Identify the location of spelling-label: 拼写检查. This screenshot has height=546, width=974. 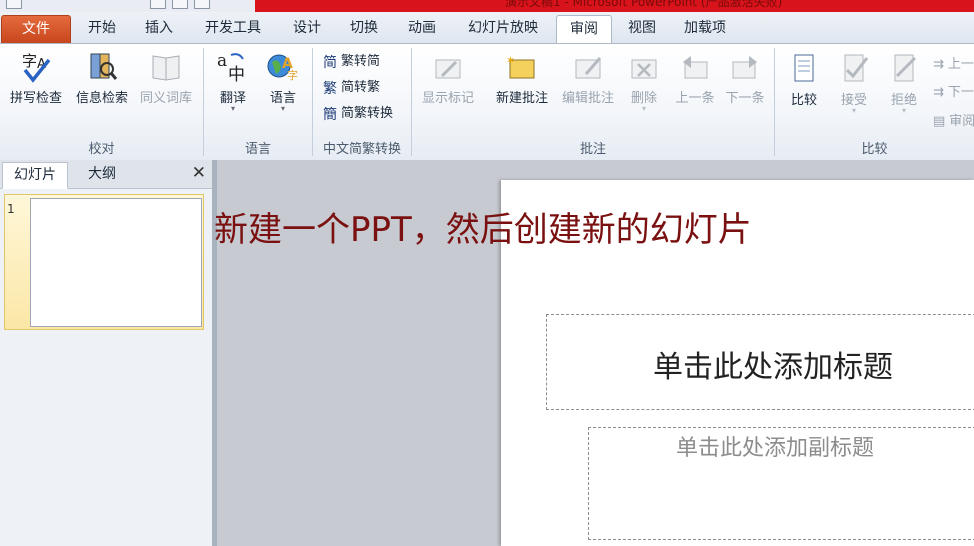
(35, 98).